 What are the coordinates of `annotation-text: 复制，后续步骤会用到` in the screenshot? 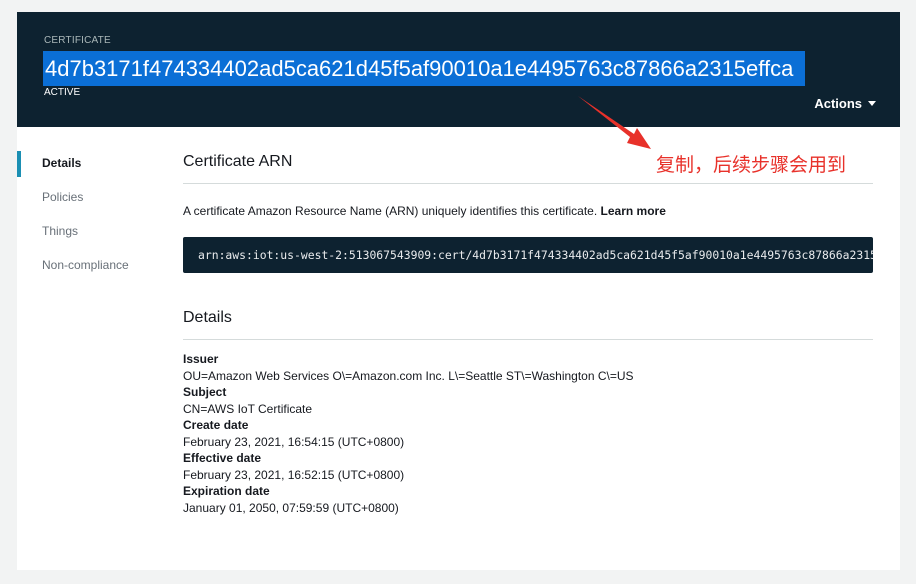 It's located at (751, 165).